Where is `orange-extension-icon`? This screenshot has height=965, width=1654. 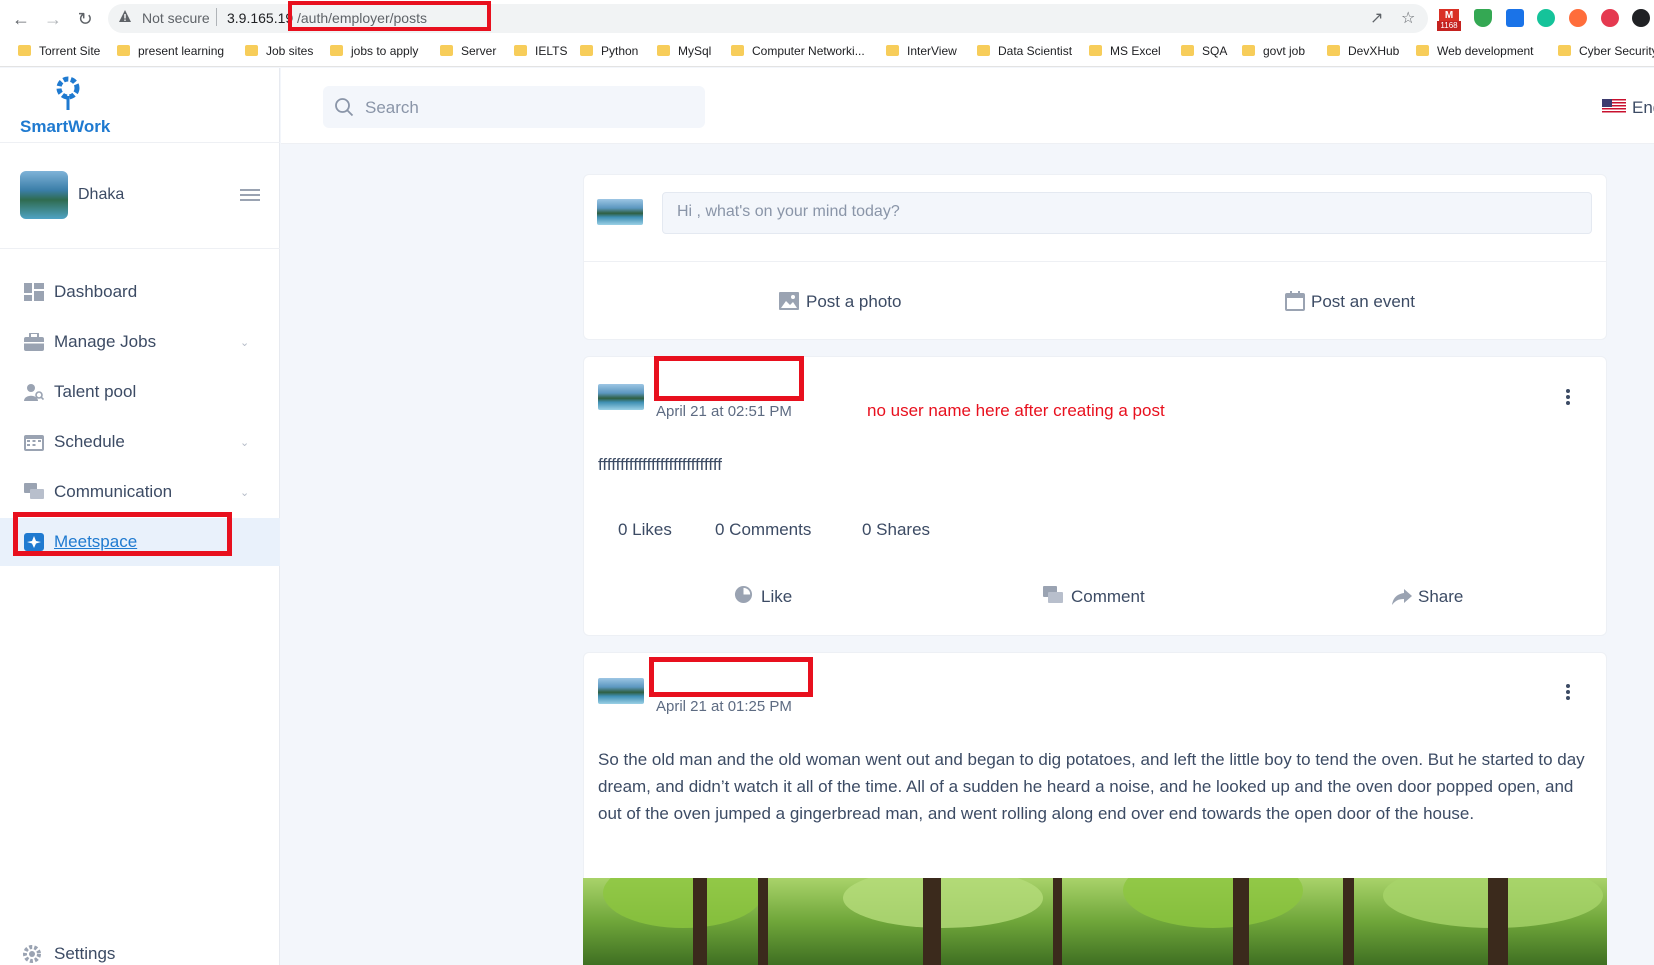
orange-extension-icon is located at coordinates (1578, 18).